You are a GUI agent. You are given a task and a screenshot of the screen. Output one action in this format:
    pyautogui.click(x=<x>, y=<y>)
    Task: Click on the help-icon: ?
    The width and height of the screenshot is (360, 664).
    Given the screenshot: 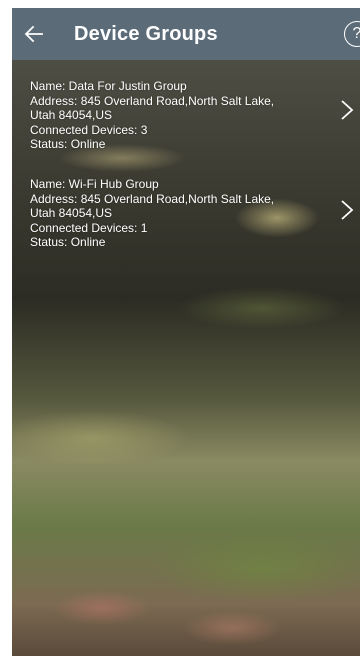 What is the action you would take?
    pyautogui.click(x=352, y=34)
    